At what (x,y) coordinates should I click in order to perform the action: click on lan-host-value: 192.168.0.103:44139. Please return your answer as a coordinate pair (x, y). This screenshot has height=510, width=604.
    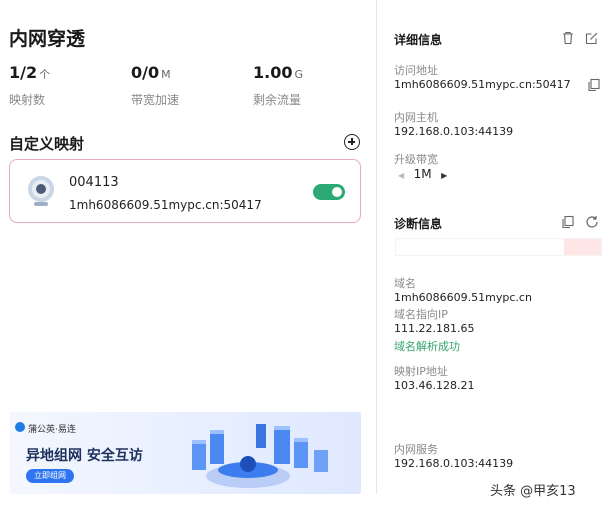
    Looking at the image, I should click on (454, 131).